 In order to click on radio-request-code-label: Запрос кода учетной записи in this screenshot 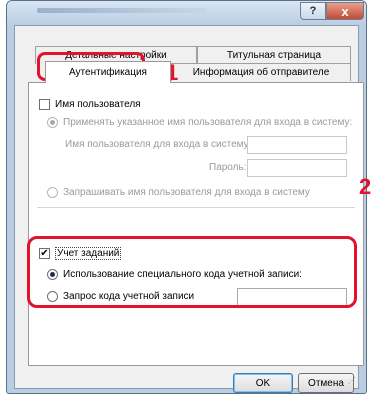, I will do `click(129, 296)`.